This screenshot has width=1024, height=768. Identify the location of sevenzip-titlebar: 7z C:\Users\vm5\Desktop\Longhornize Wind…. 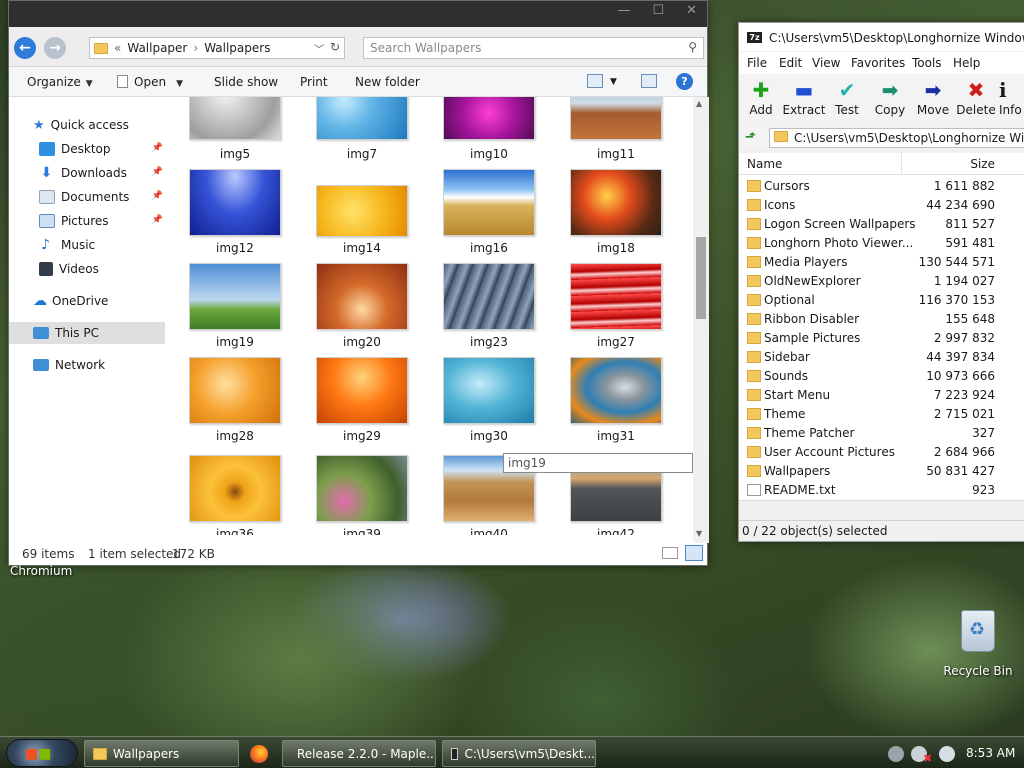
(881, 37).